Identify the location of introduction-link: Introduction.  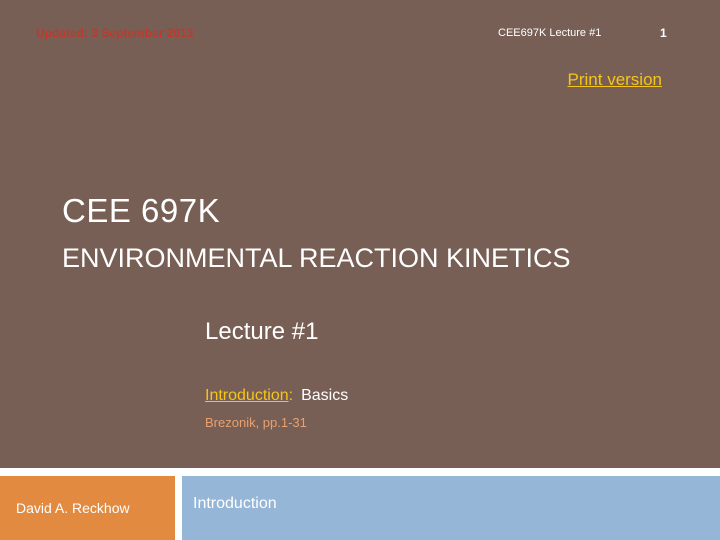
(247, 395).